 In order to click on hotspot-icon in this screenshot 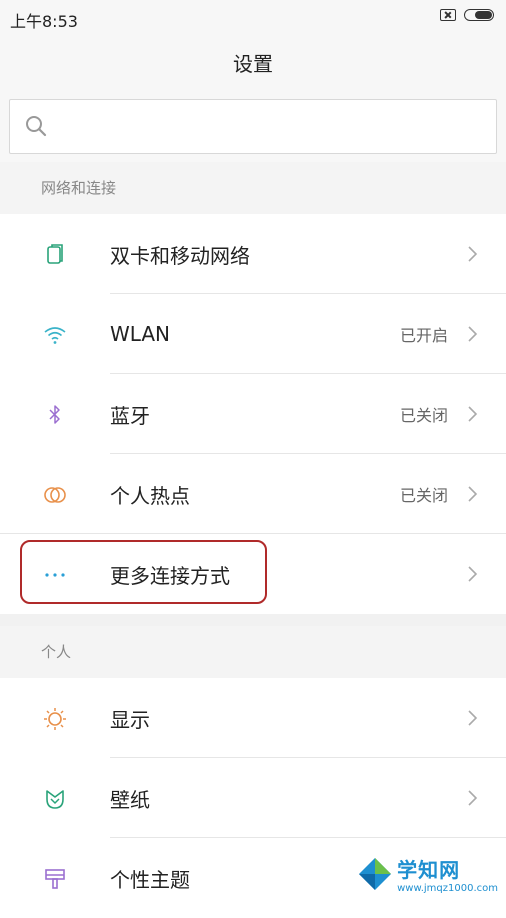, I will do `click(55, 495)`.